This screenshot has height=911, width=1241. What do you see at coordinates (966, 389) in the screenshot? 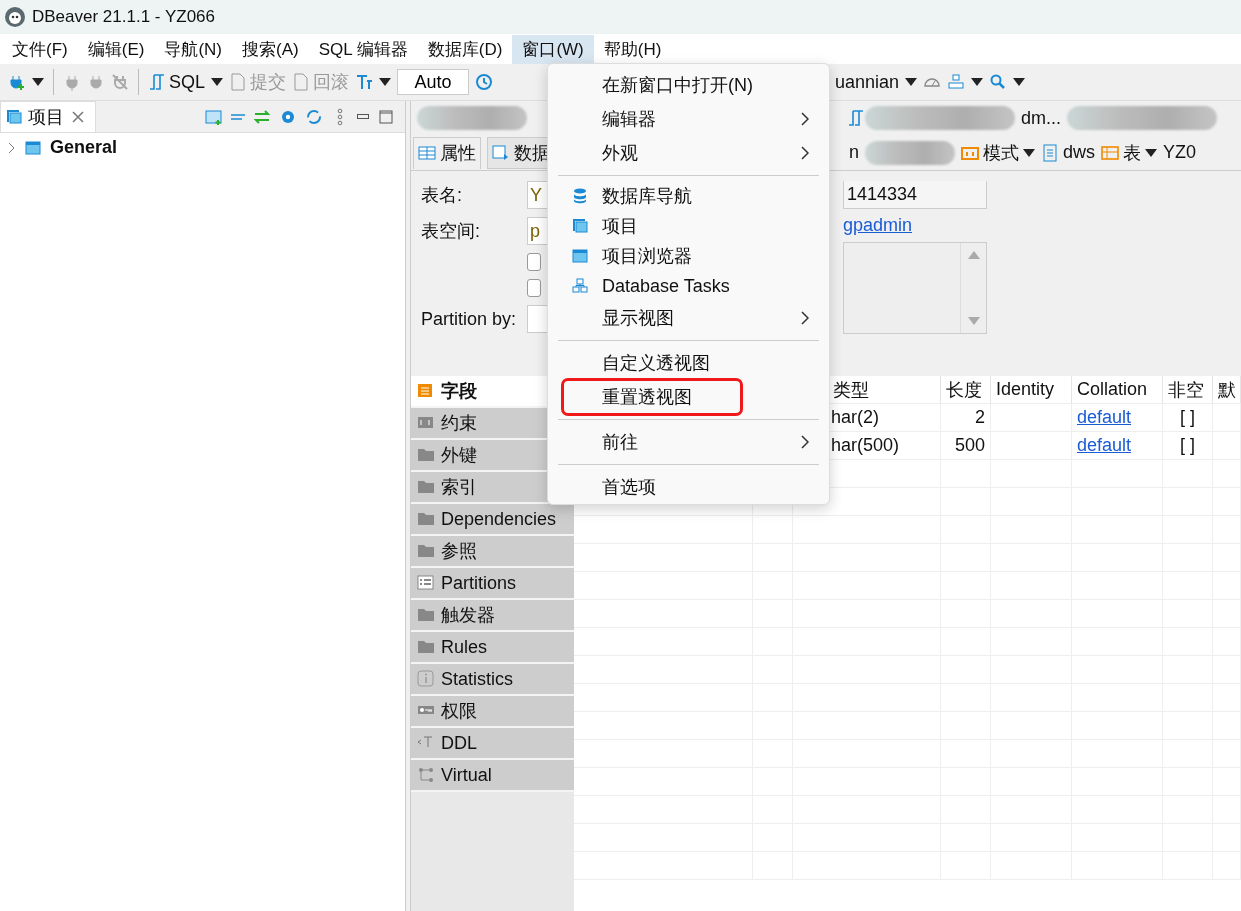
I see `column-header: 长度` at bounding box center [966, 389].